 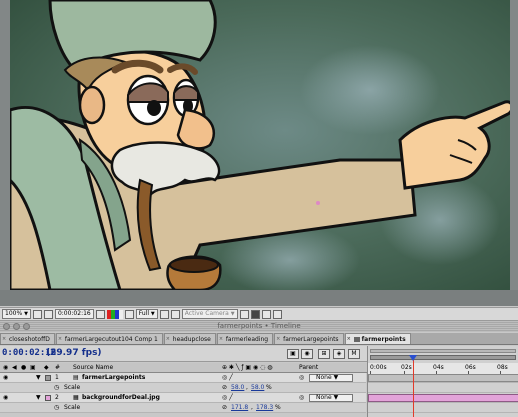 I want to click on layer-number: 2, so click(x=57, y=397).